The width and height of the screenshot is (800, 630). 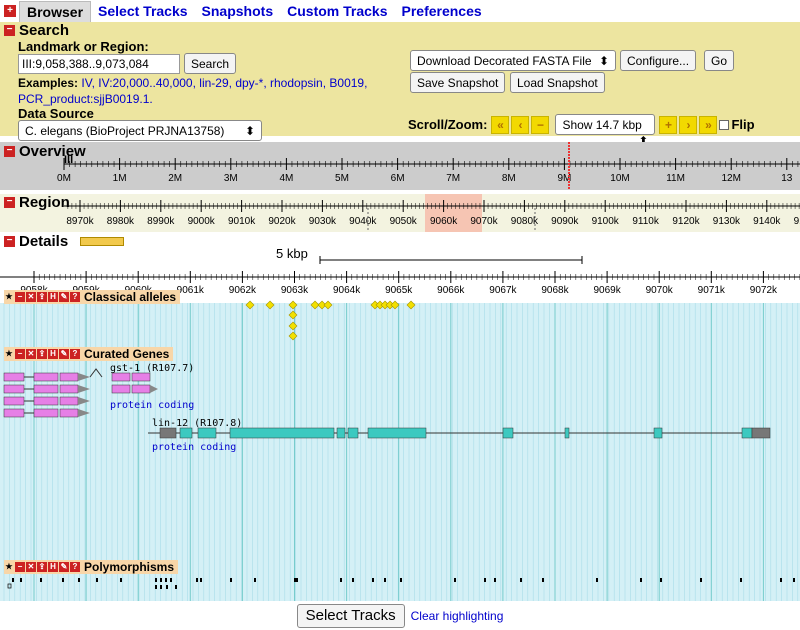 What do you see at coordinates (215, 83) in the screenshot?
I see `example-link: lin-29,` at bounding box center [215, 83].